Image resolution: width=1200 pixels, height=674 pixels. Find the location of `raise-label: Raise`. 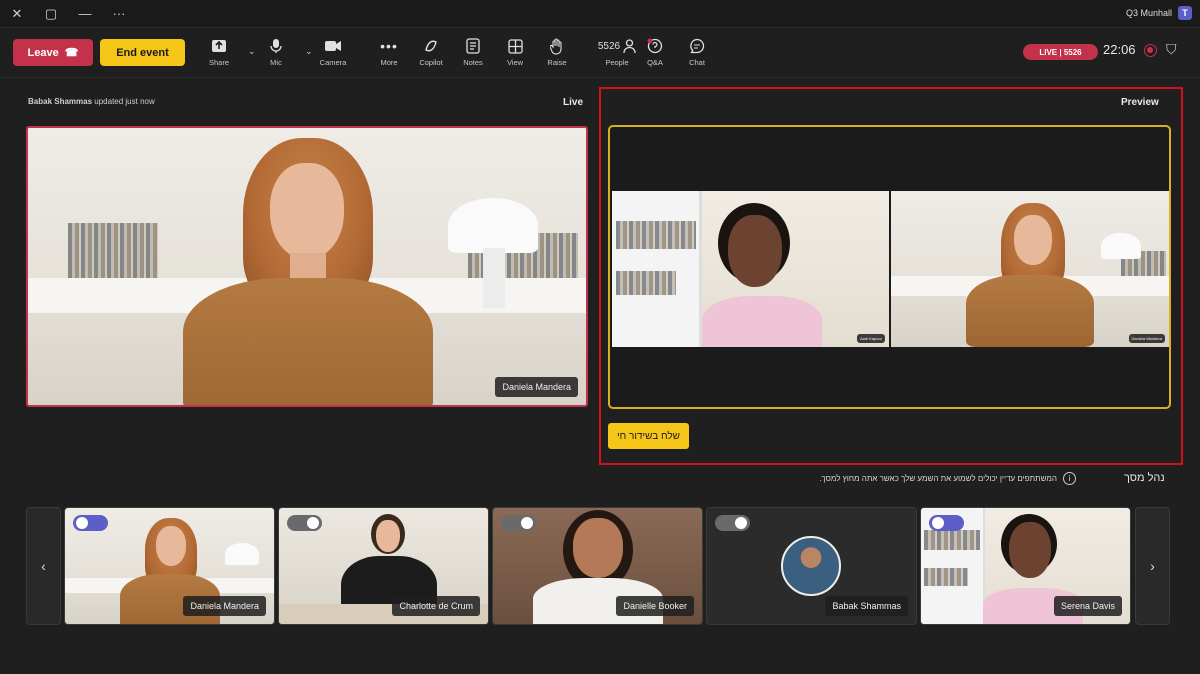

raise-label: Raise is located at coordinates (557, 62).